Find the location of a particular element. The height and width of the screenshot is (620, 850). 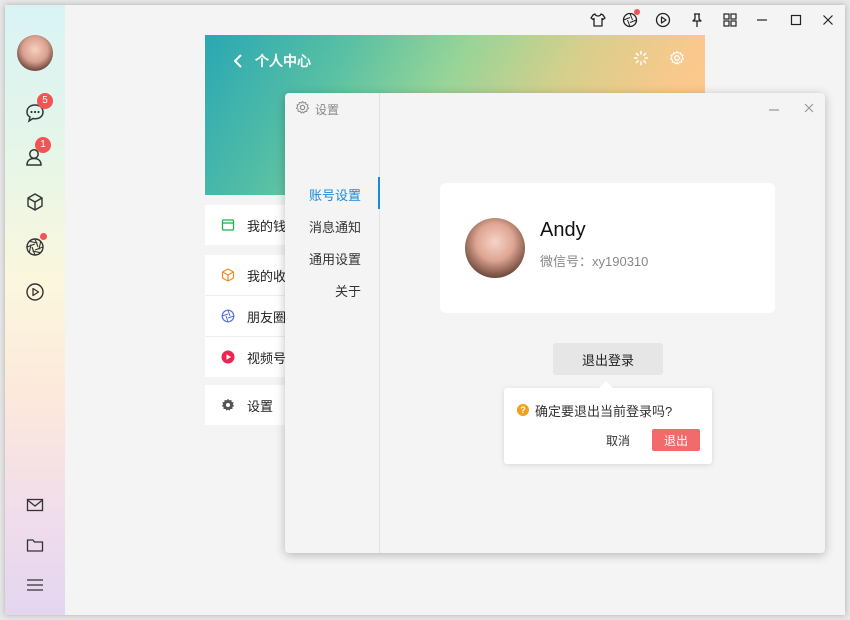

logout-button: 退出登录 is located at coordinates (608, 359).